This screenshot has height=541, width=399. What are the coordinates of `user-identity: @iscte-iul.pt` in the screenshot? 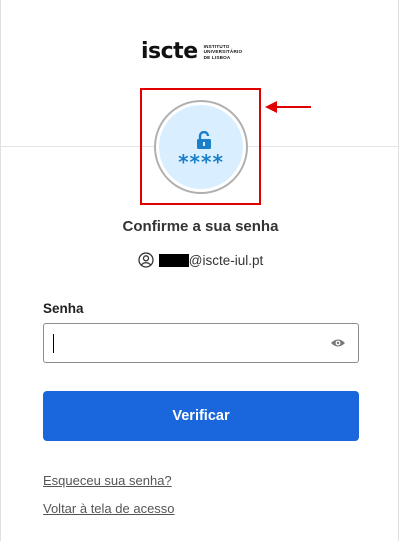 It's located at (200, 260).